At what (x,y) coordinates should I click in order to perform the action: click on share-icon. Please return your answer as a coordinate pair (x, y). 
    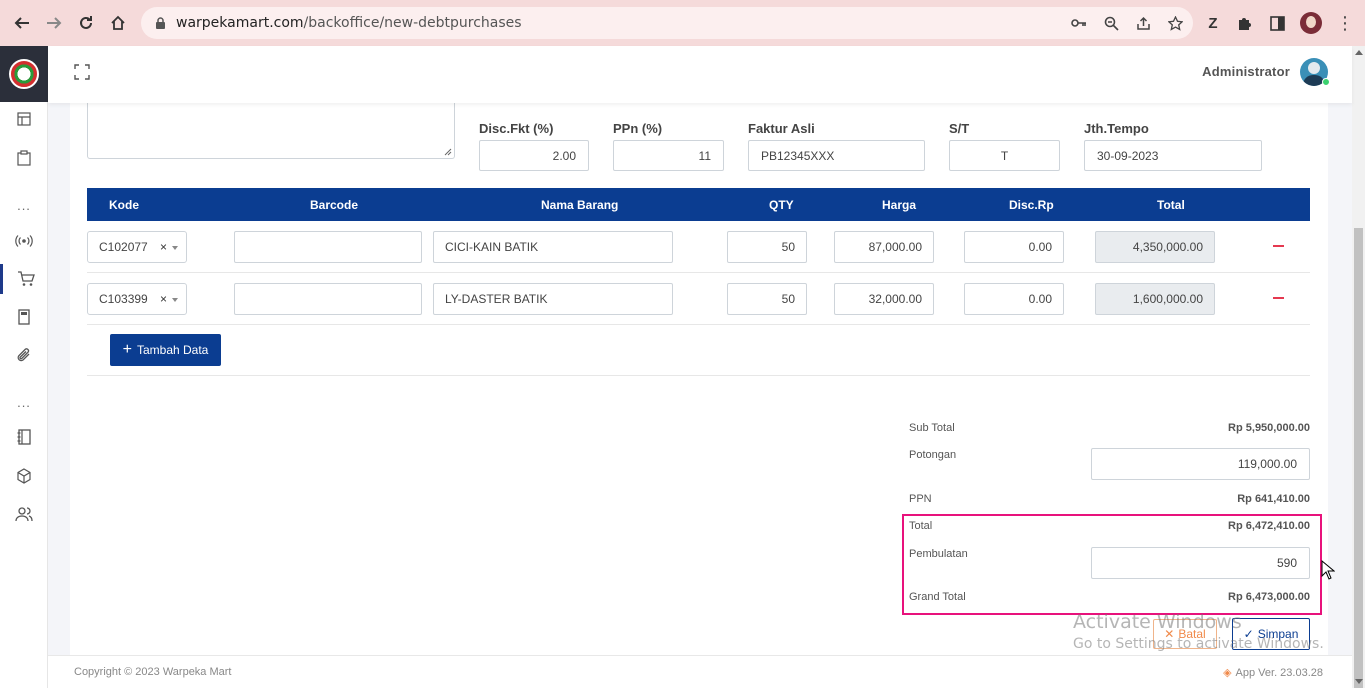
    Looking at the image, I should click on (1143, 23).